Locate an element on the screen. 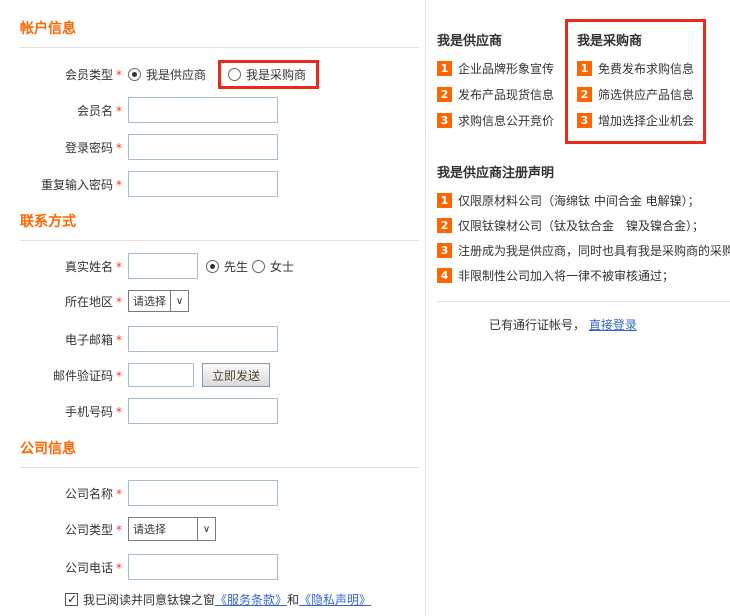 The image size is (730, 616). email-code-row: 邮件验证码 * 立即发送 is located at coordinates (219, 375).